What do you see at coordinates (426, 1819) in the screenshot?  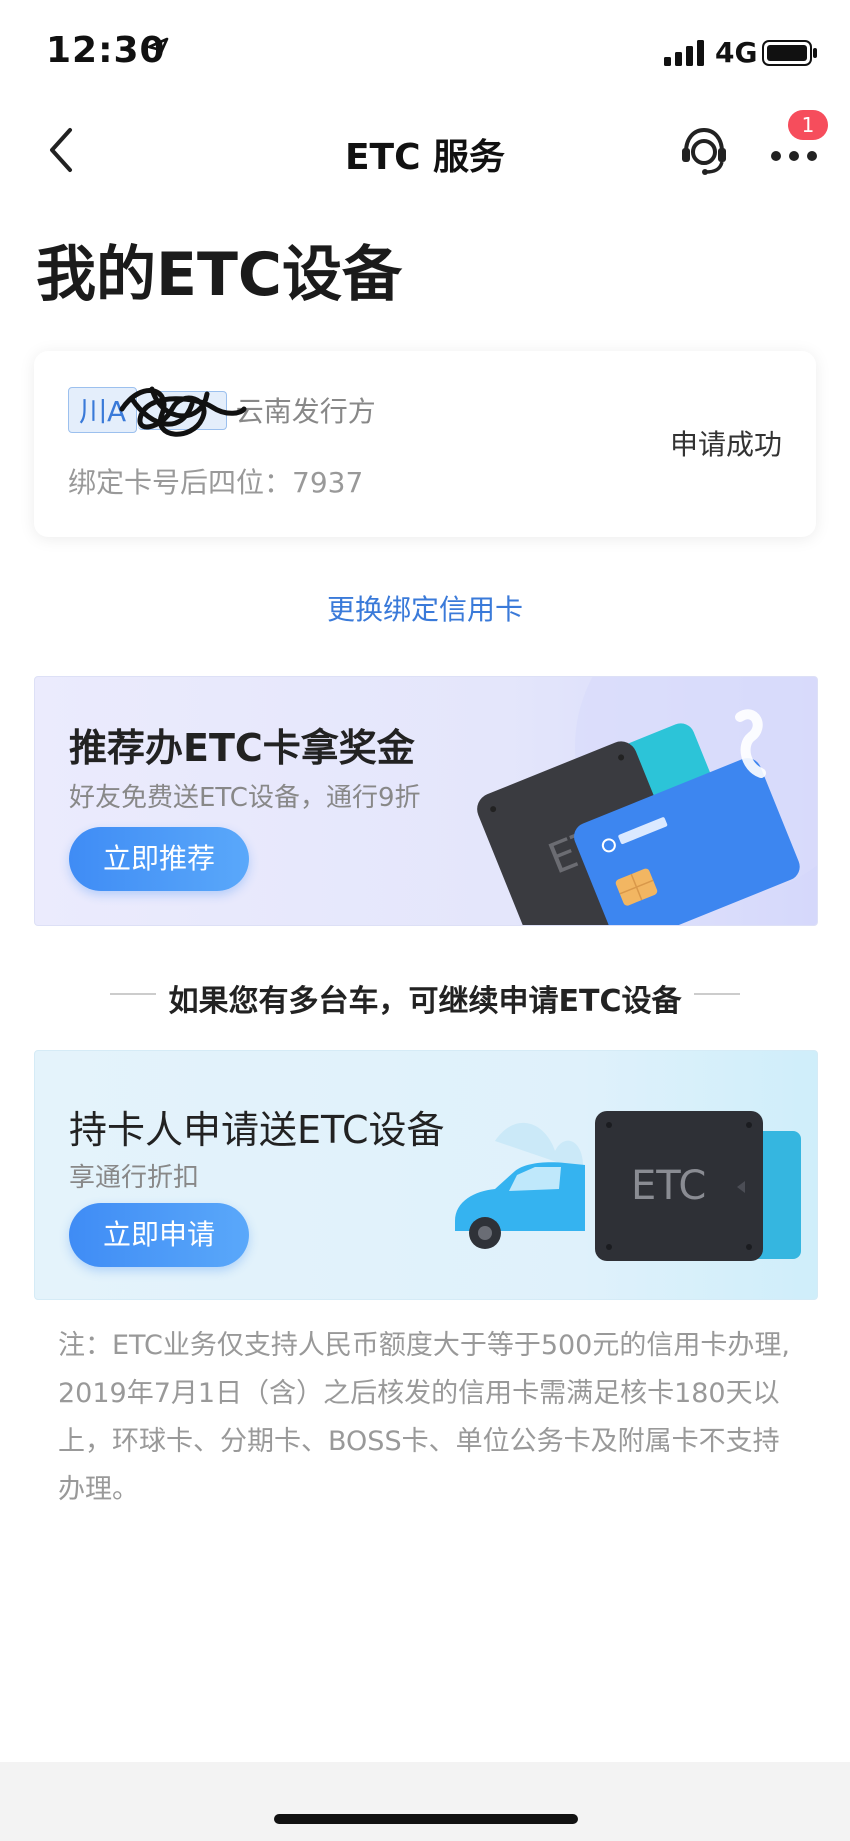 I see `home-indicator` at bounding box center [426, 1819].